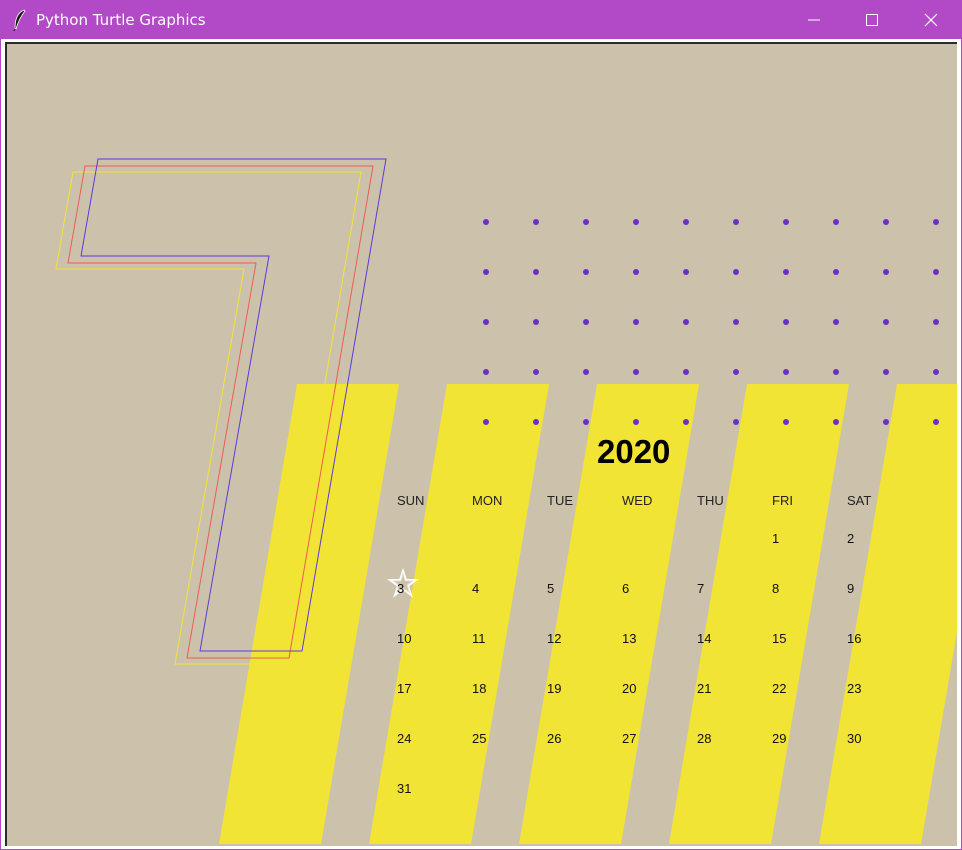 The height and width of the screenshot is (850, 962). What do you see at coordinates (401, 588) in the screenshot?
I see `day-cell: 3` at bounding box center [401, 588].